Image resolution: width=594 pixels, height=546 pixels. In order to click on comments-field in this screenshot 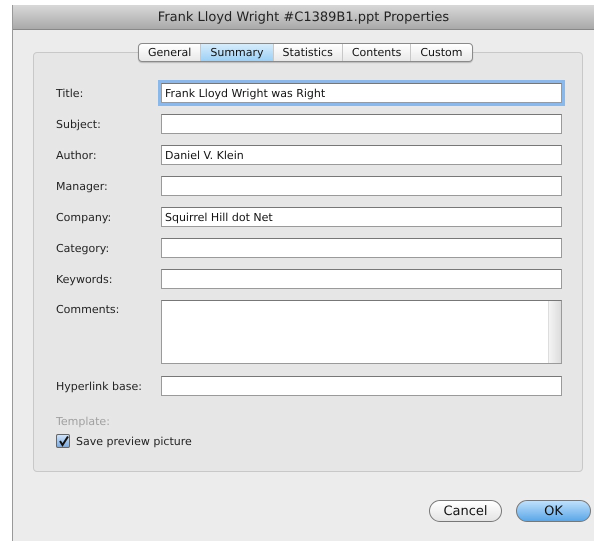, I will do `click(361, 332)`.